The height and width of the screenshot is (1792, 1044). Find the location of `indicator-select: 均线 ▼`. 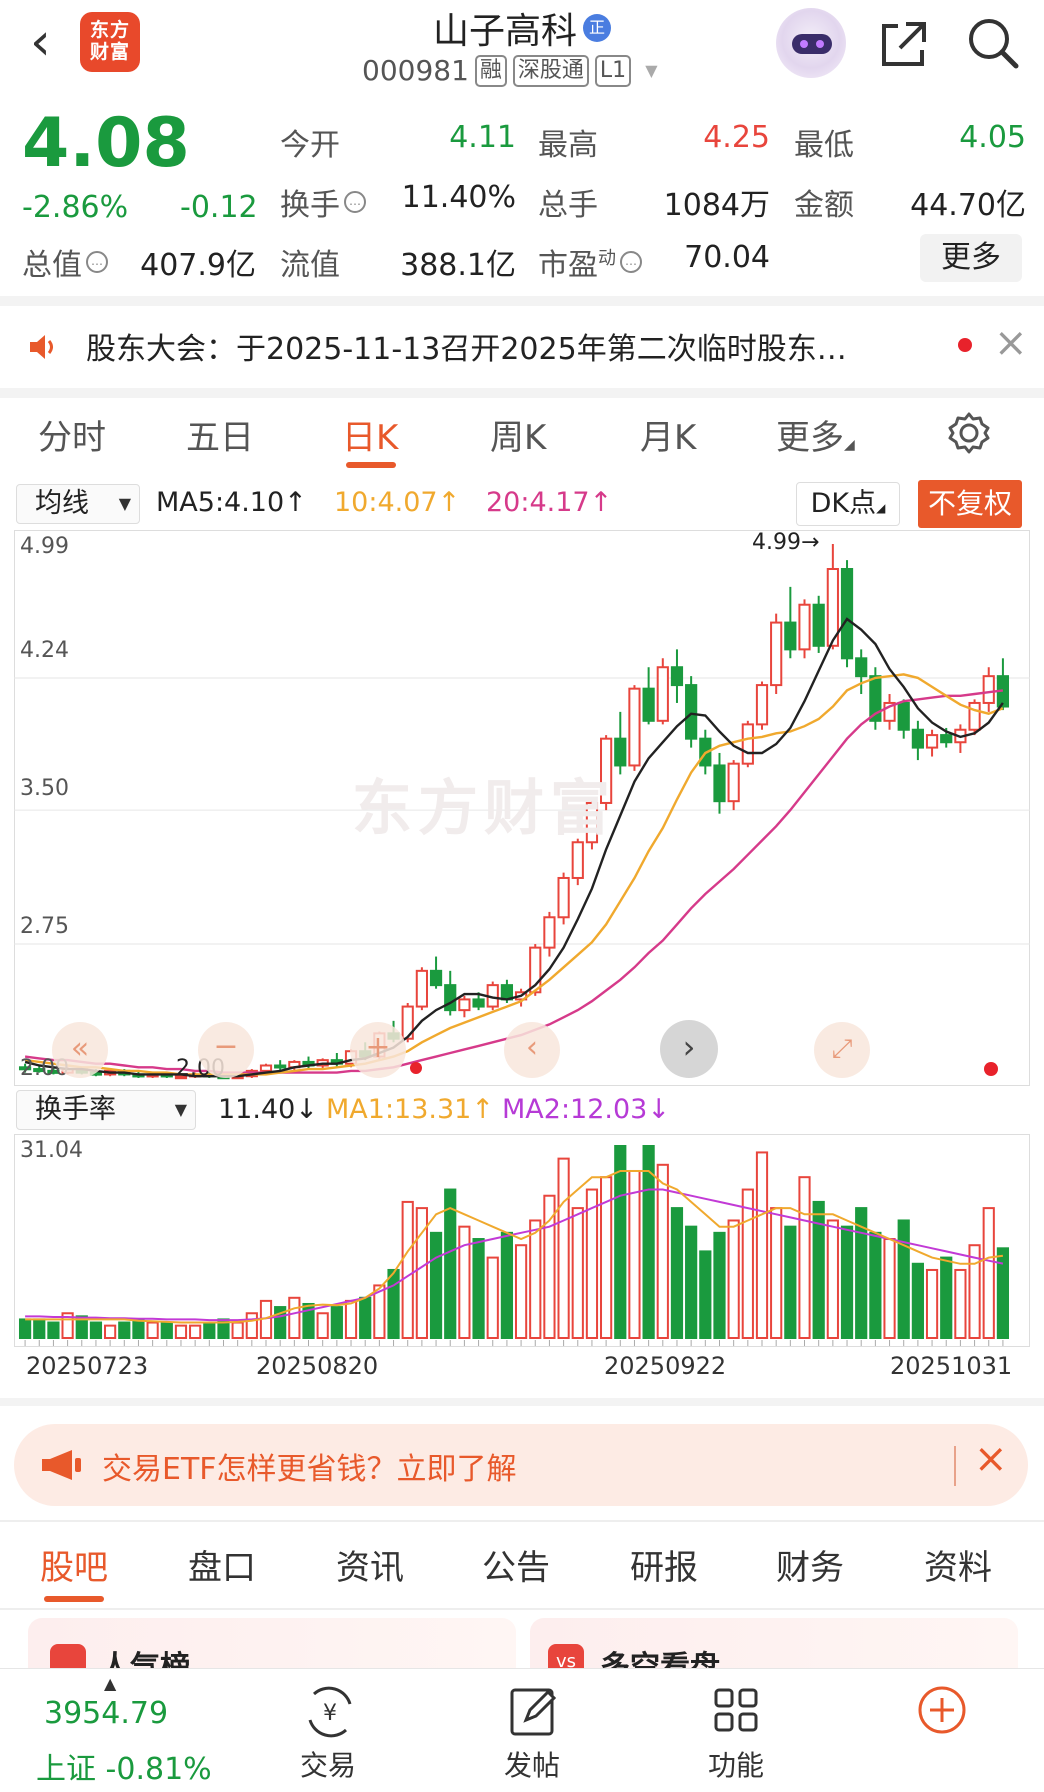

indicator-select: 均线 ▼ is located at coordinates (78, 504).